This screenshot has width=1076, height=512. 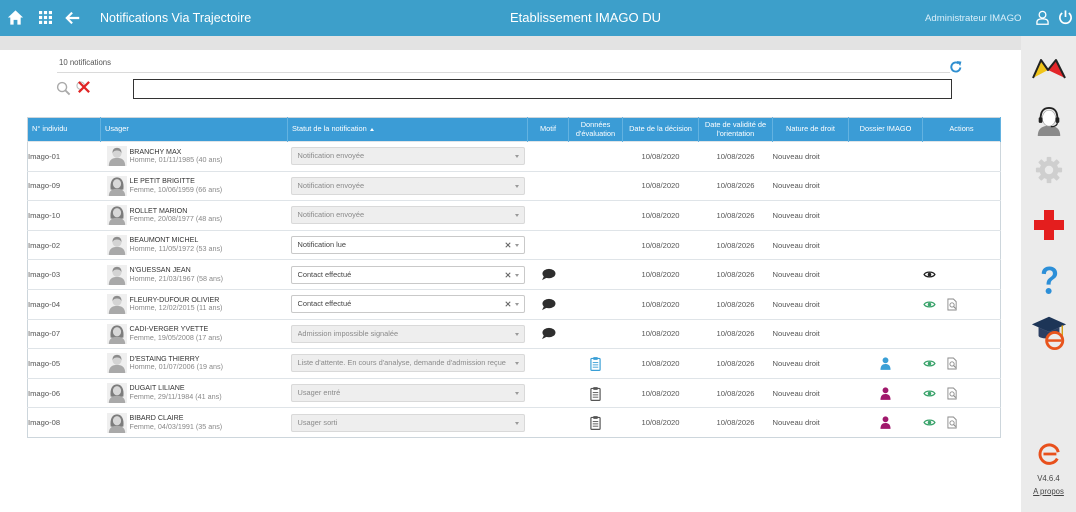 I want to click on medical-cross-icon, so click(x=1049, y=225).